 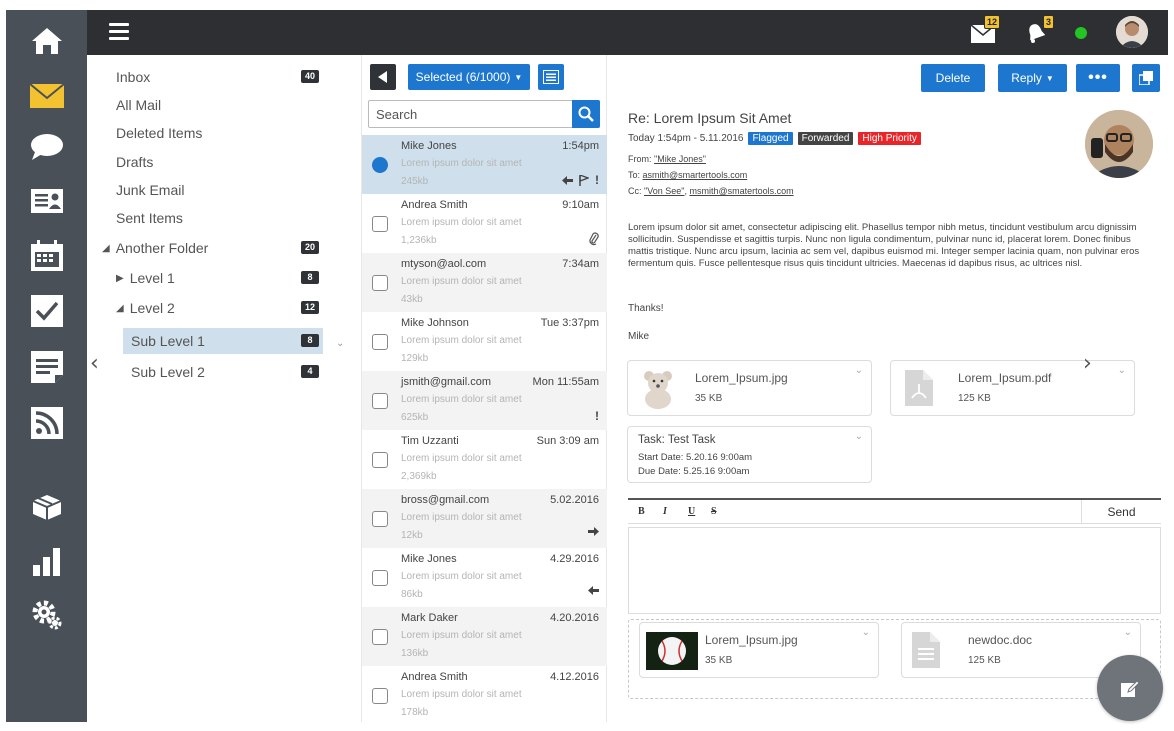 I want to click on calendar-icon, so click(x=46, y=256).